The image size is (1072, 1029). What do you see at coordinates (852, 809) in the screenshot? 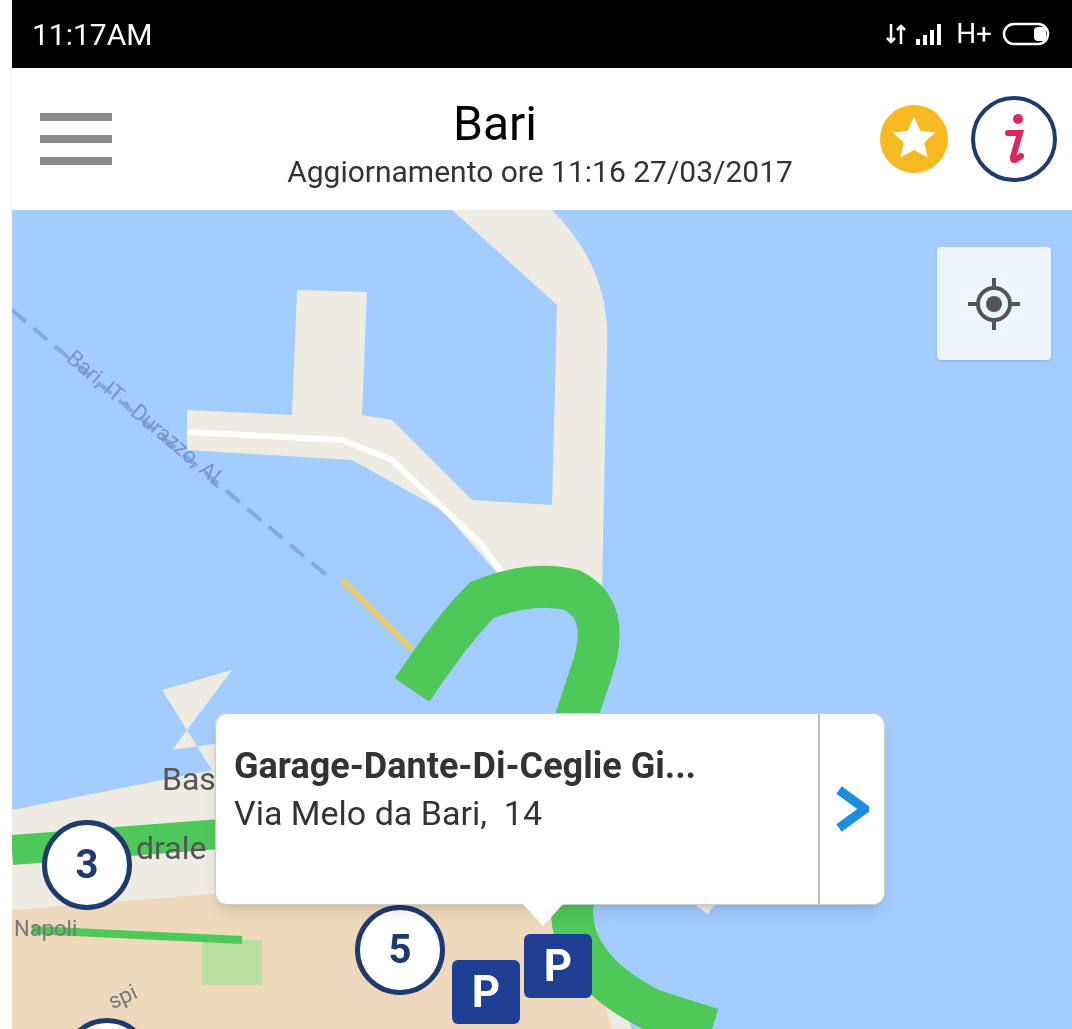
I see `chevron-right-icon` at bounding box center [852, 809].